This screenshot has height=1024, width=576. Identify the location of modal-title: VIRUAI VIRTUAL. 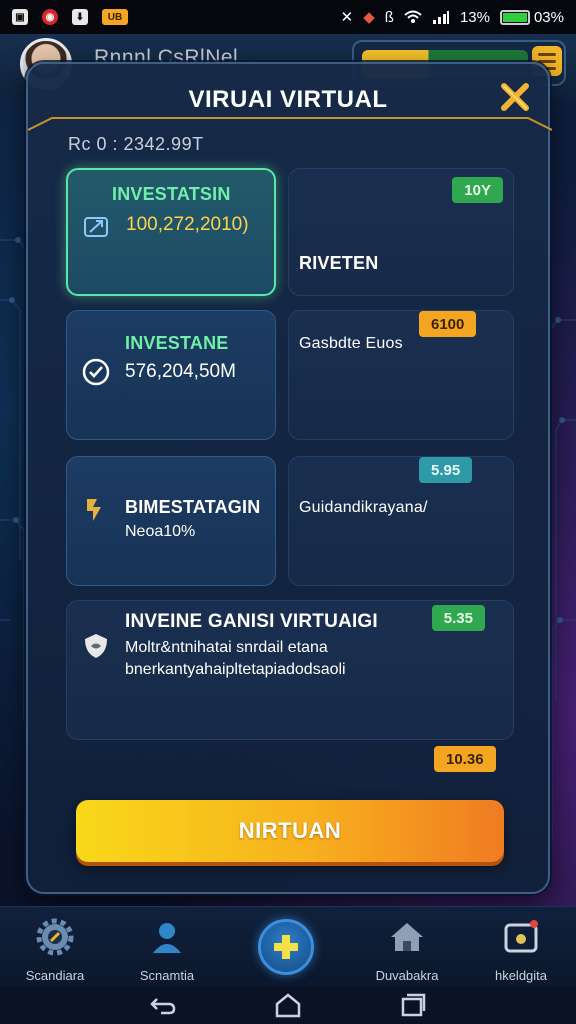
(288, 99).